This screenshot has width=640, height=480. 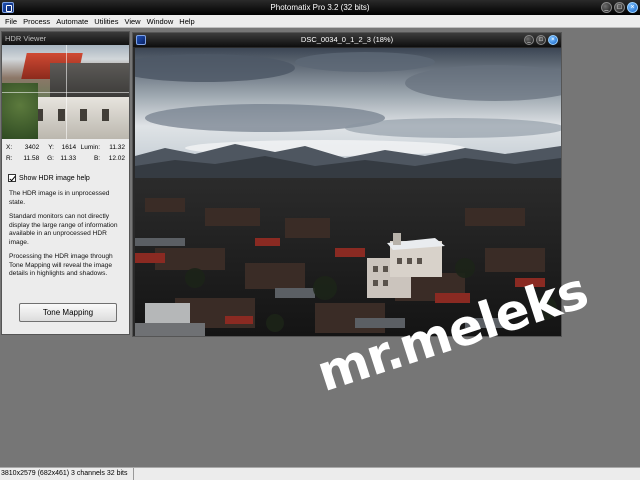 I want to click on readout-x: 3402, so click(x=32, y=147).